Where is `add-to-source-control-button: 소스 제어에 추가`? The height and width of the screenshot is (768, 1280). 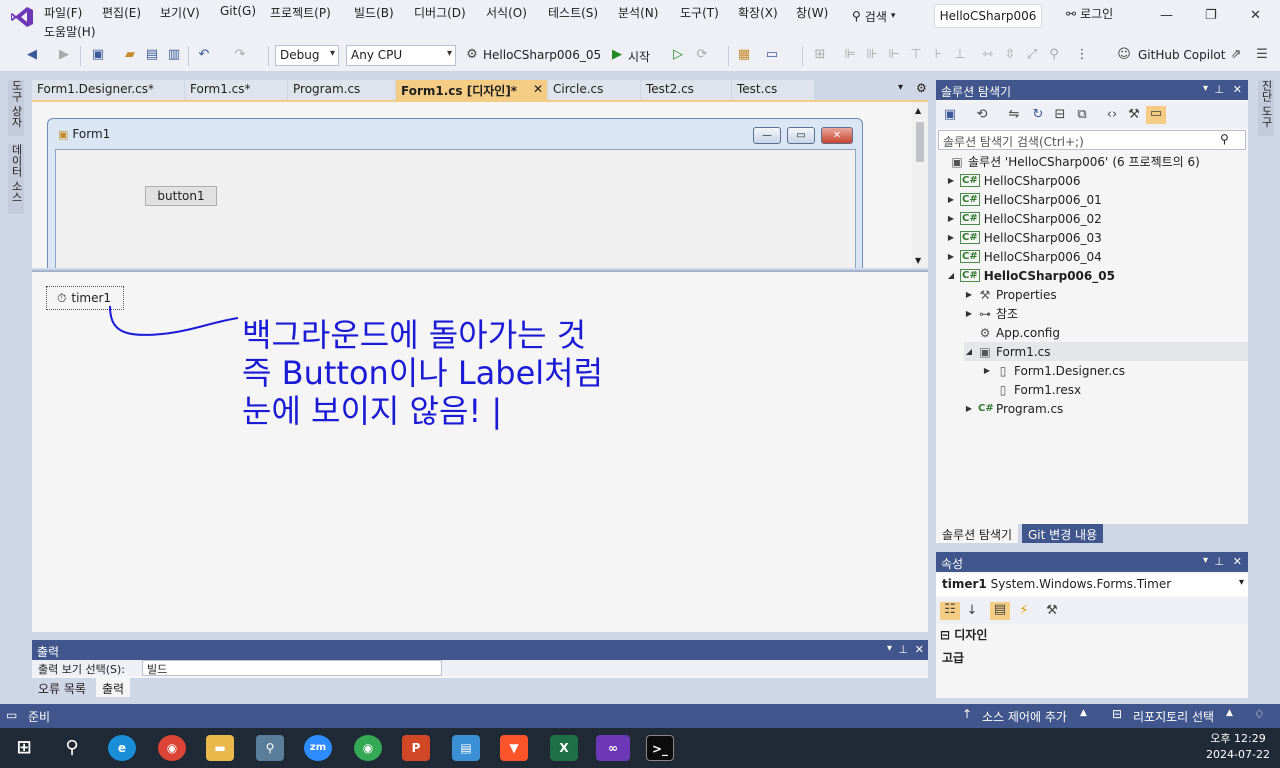
add-to-source-control-button: 소스 제어에 추가 is located at coordinates (1024, 716).